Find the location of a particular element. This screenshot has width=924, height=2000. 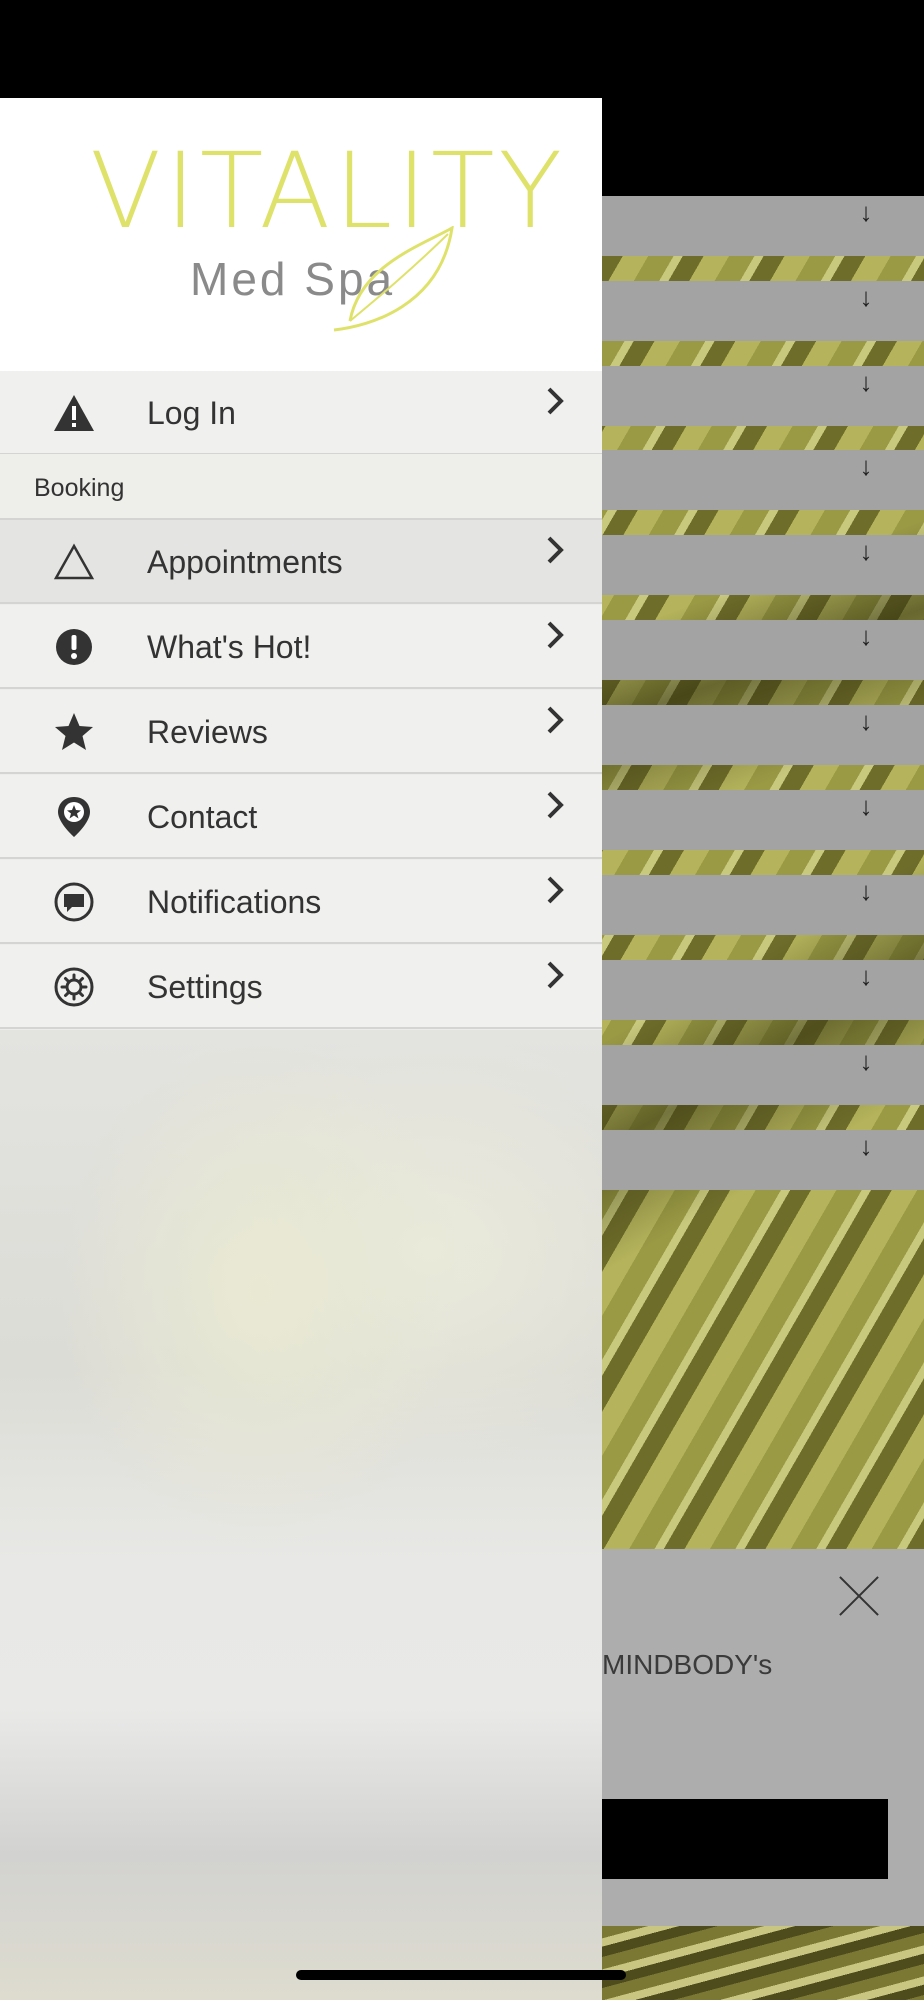

section-header-booking: Booking is located at coordinates (301, 487).